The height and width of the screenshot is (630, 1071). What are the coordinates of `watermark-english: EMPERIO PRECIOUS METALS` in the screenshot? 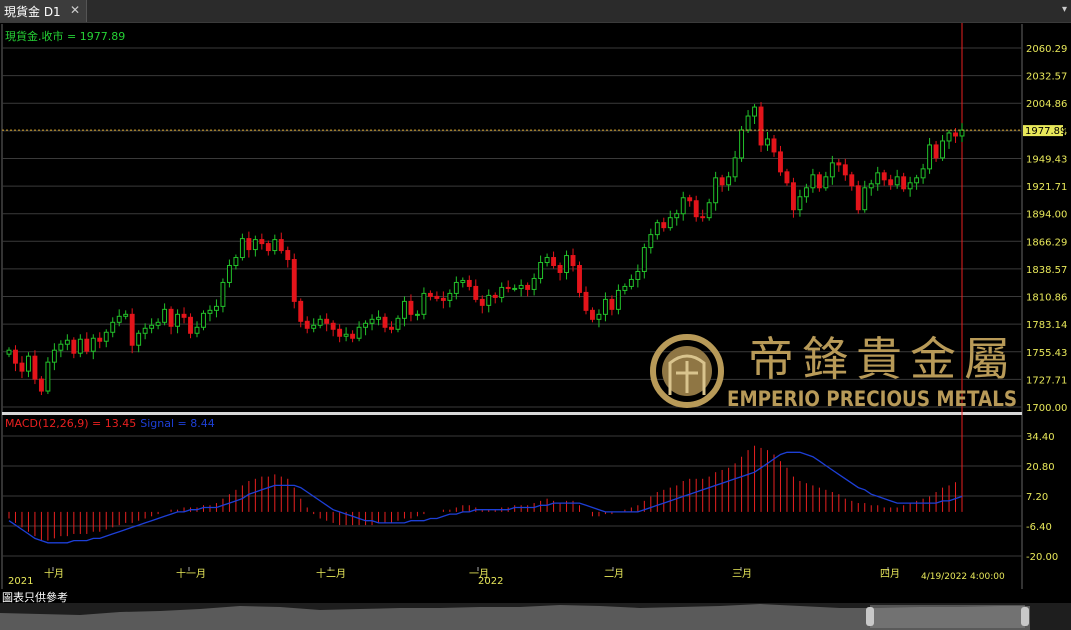 It's located at (872, 399).